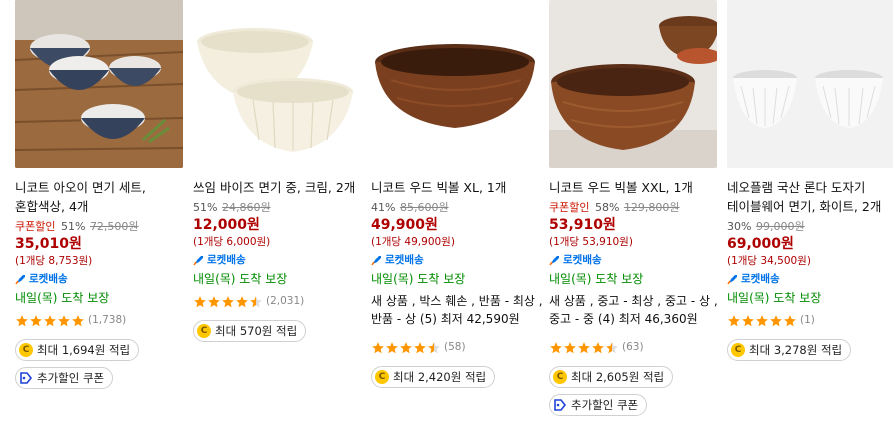  What do you see at coordinates (279, 187) in the screenshot?
I see `product-name: 쓰임 바이즈 면기 중, 크림, 2개` at bounding box center [279, 187].